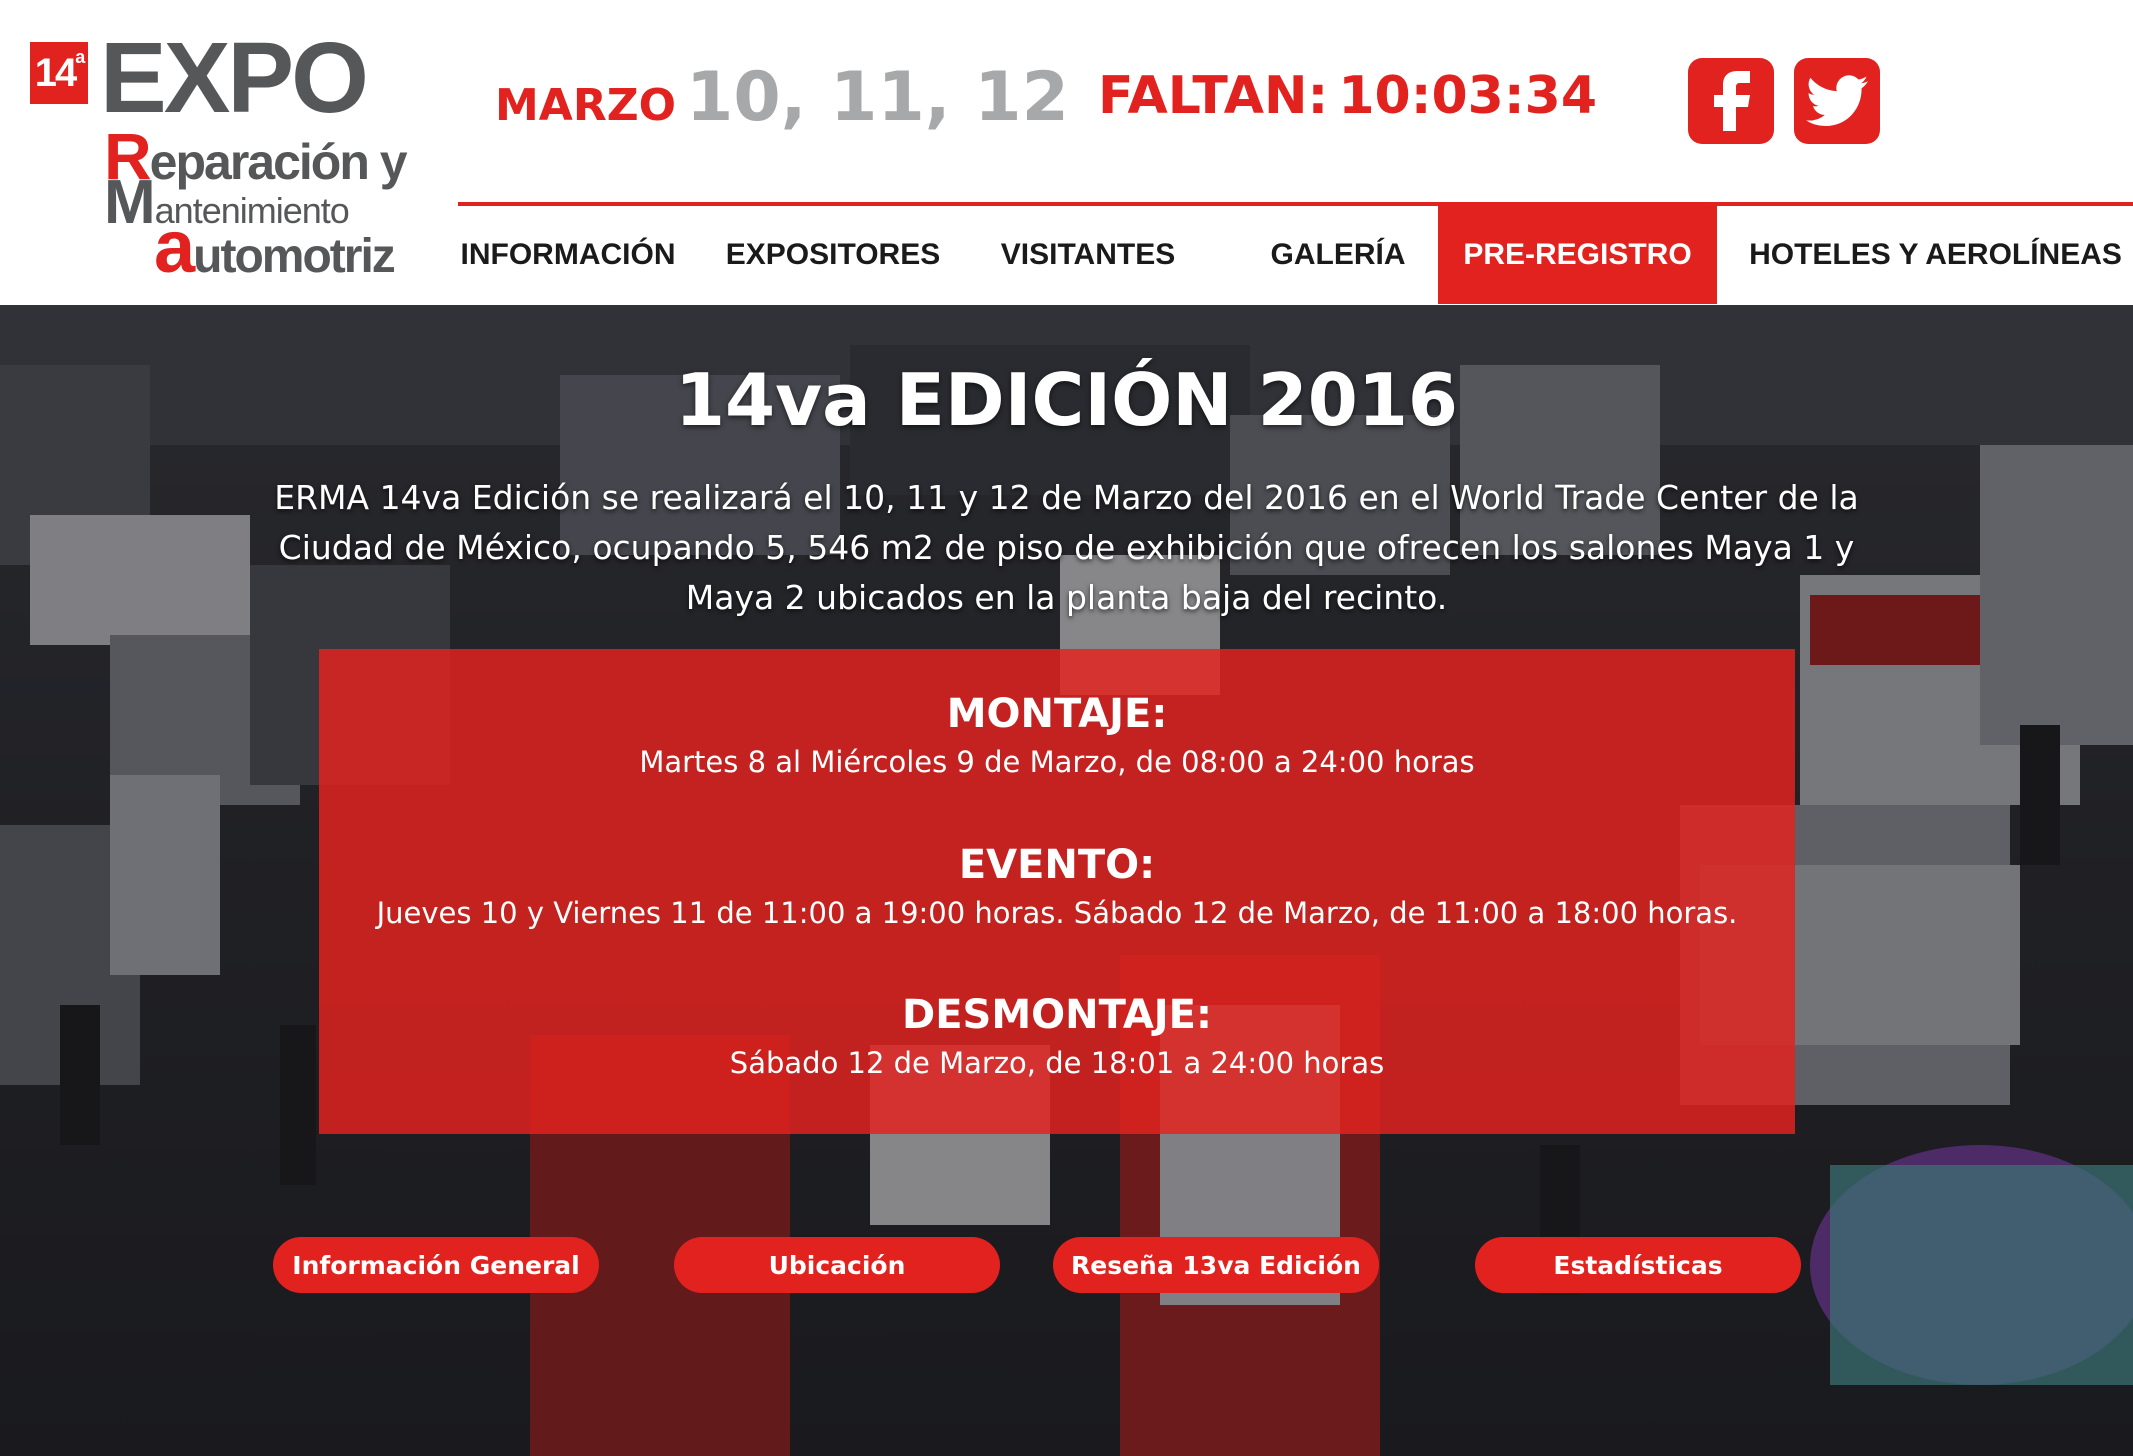  I want to click on countdown: FALTAN: 10:03:34, so click(1347, 96).